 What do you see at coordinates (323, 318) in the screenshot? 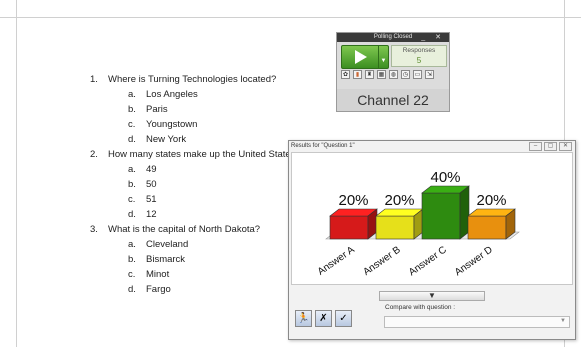
I see `wrong-answers-icon: ✗` at bounding box center [323, 318].